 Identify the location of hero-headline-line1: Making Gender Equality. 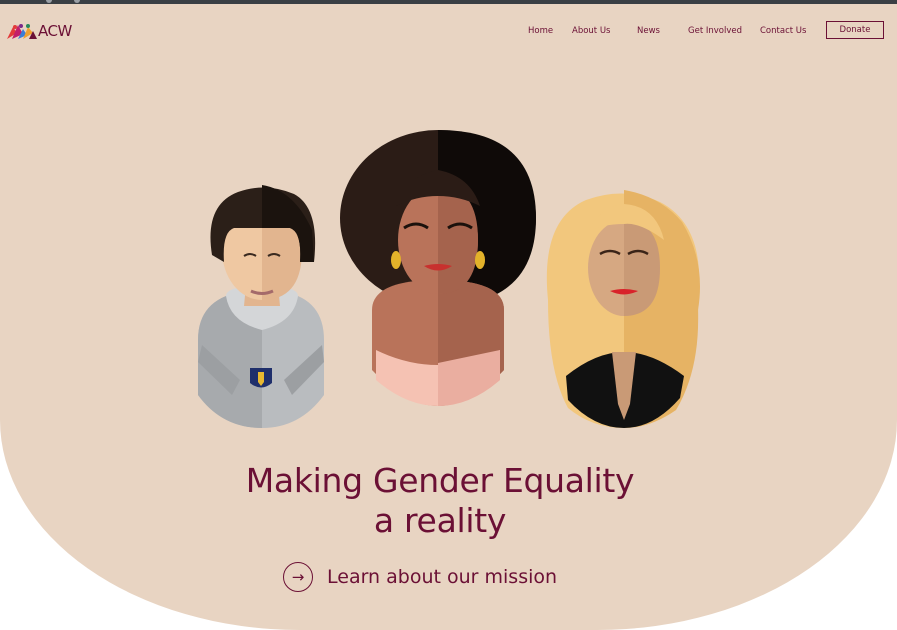
(440, 480).